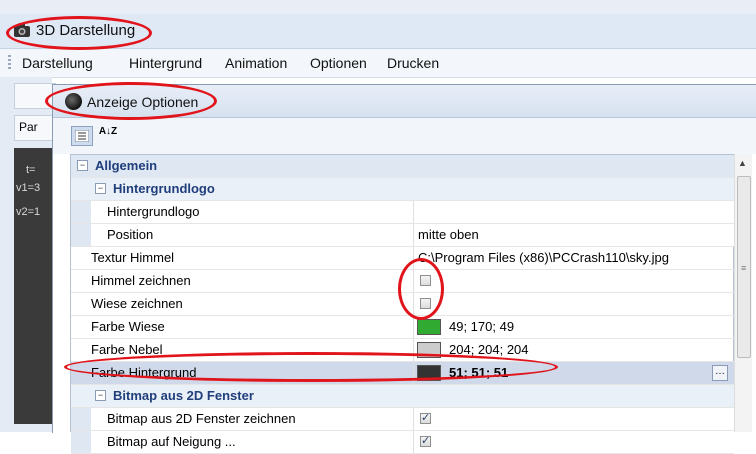  I want to click on left-tab-par: Par, so click(35, 128).